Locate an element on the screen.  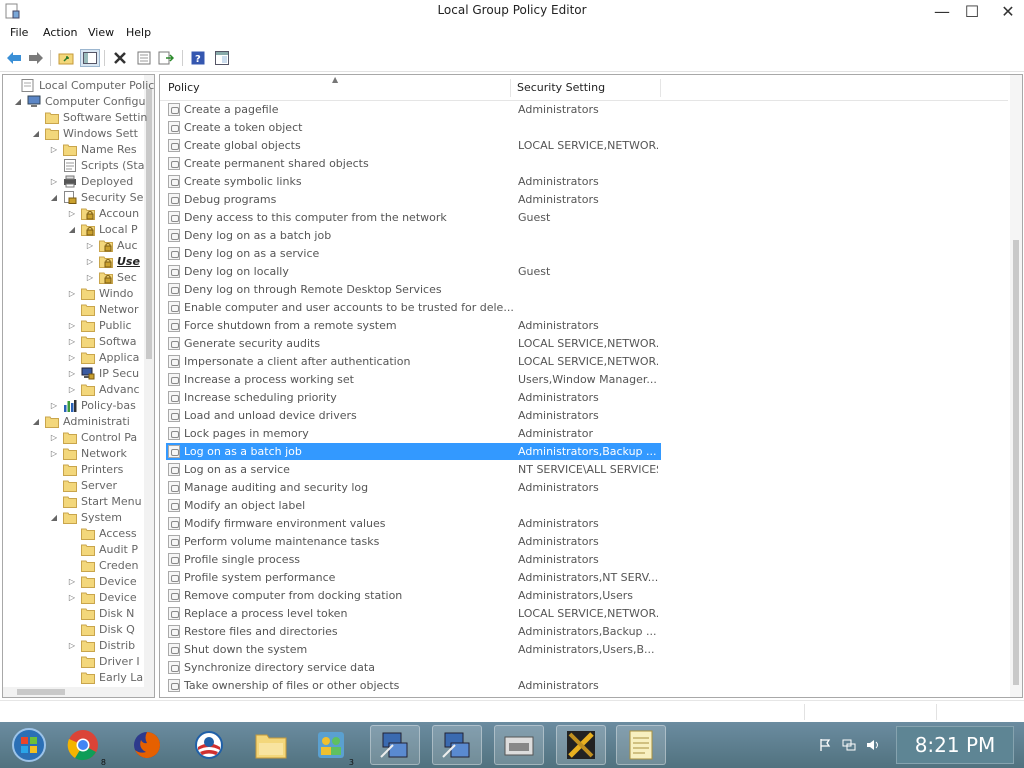
table-row: Modify an object label is located at coordinates (413, 505).